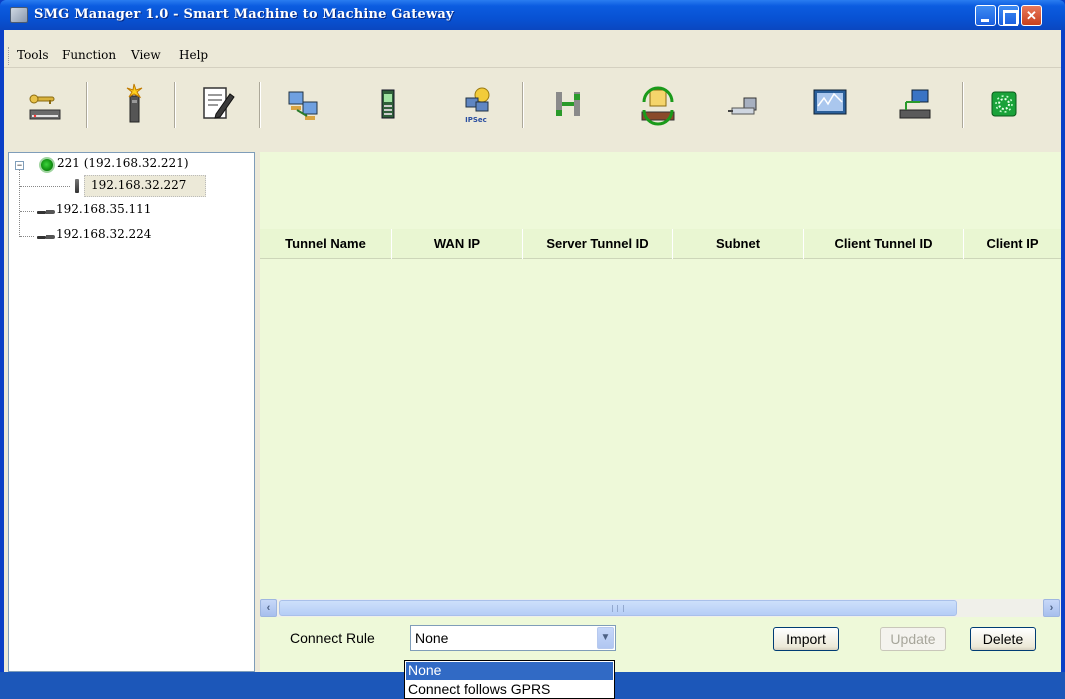 The width and height of the screenshot is (1065, 699). What do you see at coordinates (19, 15) in the screenshot?
I see `app-icon` at bounding box center [19, 15].